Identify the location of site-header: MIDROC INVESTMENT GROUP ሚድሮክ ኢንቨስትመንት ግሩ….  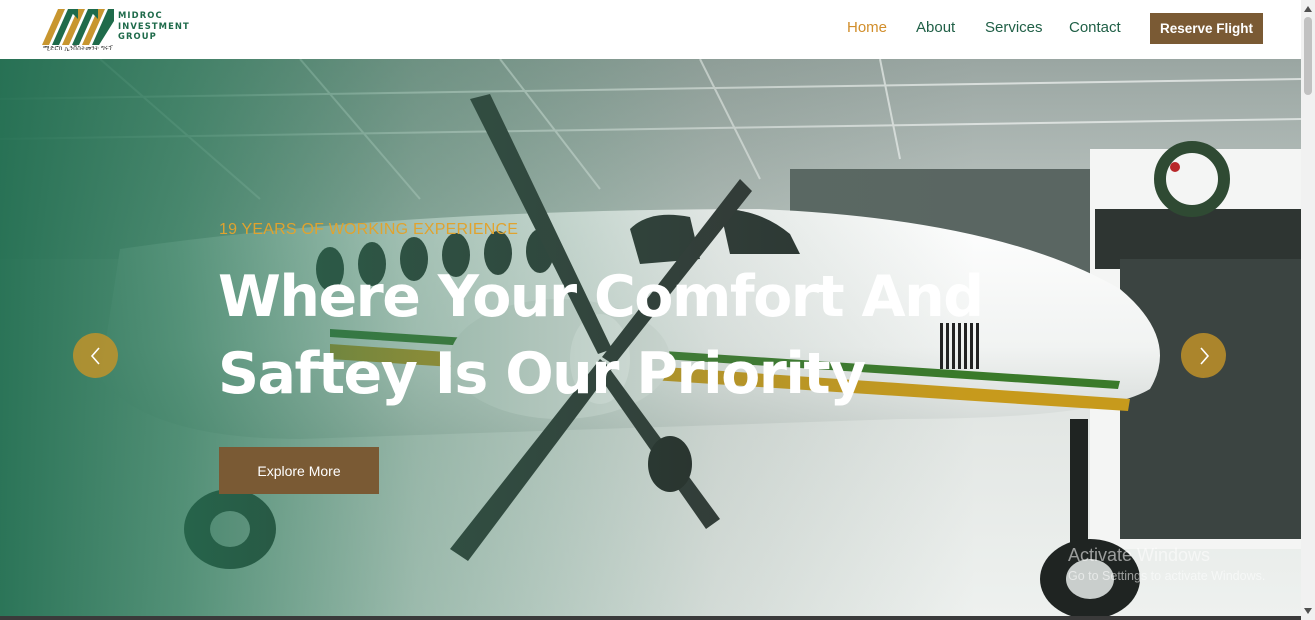
(650, 29).